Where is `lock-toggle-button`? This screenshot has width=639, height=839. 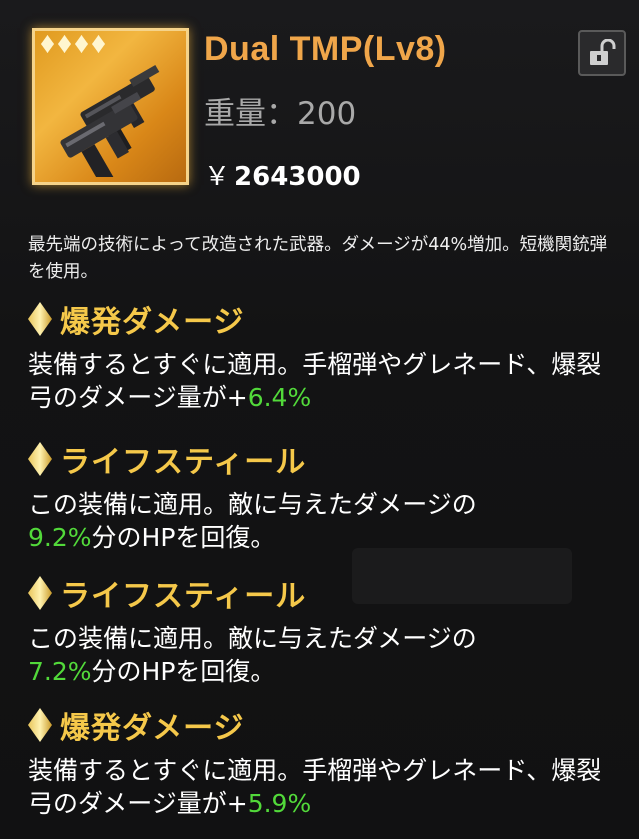
lock-toggle-button is located at coordinates (602, 53).